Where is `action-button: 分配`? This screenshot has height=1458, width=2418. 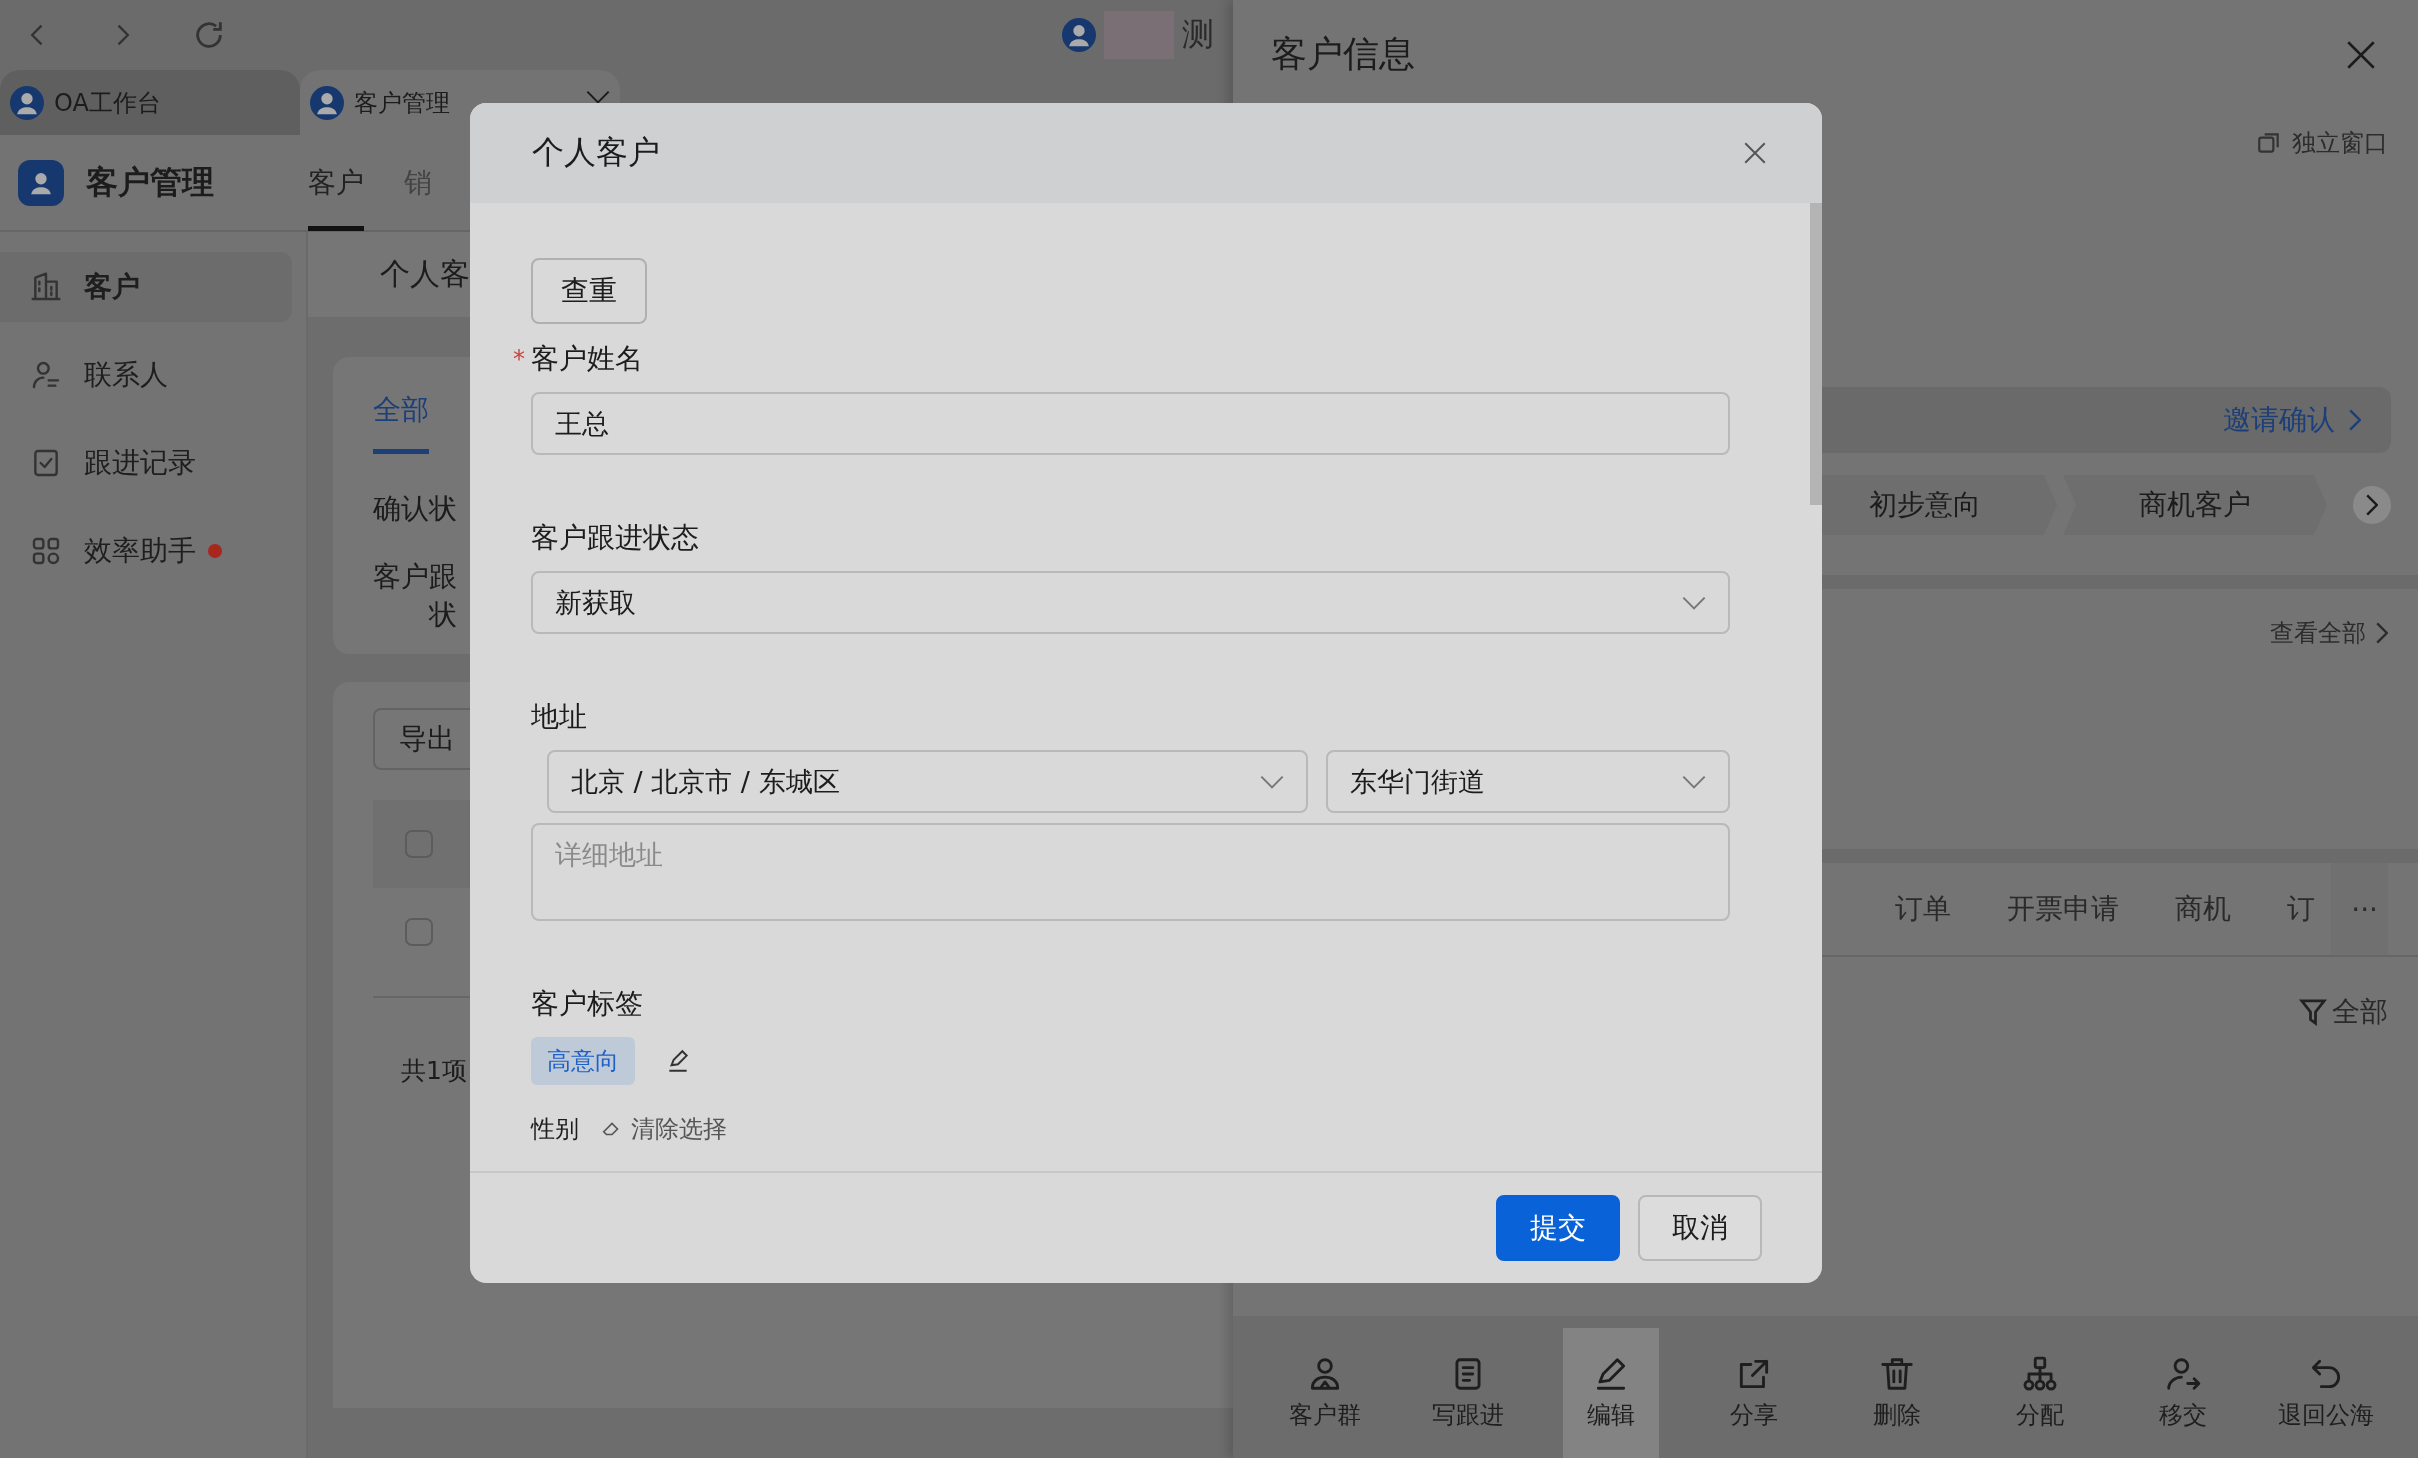 action-button: 分配 is located at coordinates (2040, 1393).